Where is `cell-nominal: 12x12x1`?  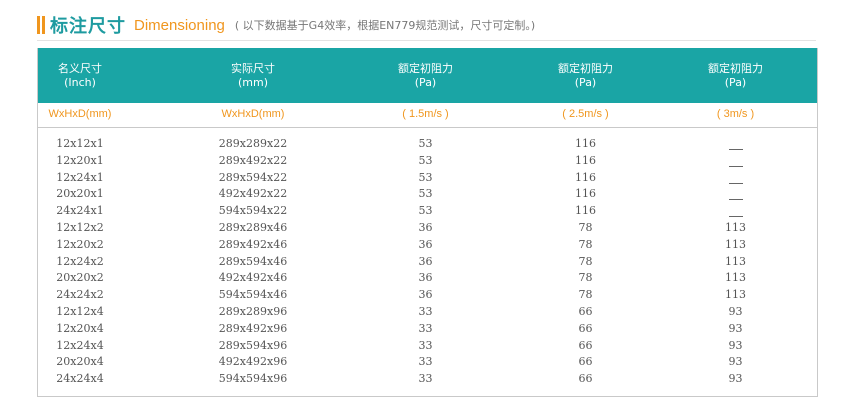
cell-nominal: 12x12x1 is located at coordinates (80, 143).